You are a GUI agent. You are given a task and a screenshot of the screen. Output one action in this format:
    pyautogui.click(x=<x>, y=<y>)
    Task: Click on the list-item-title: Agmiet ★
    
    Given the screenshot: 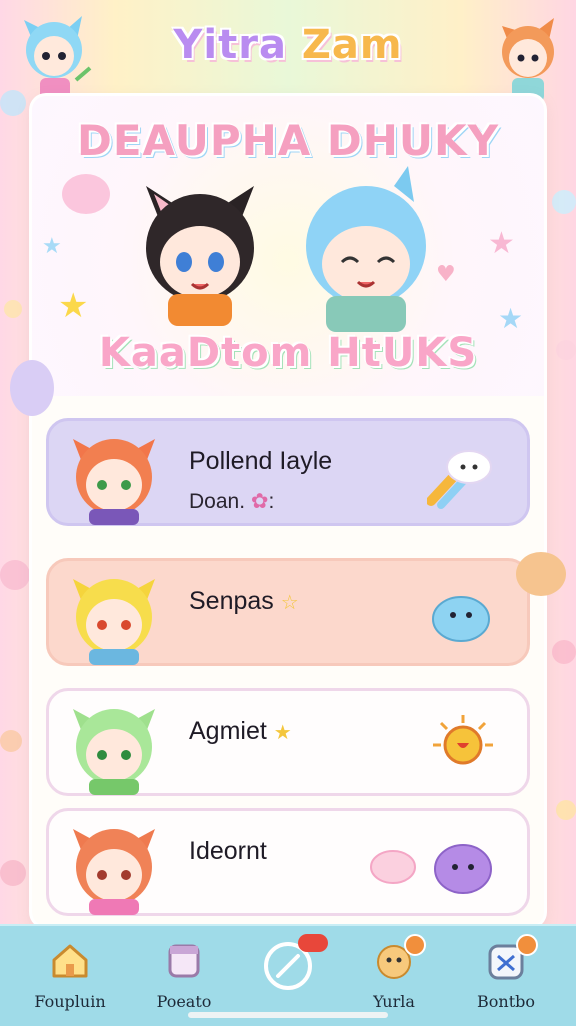 What is the action you would take?
    pyautogui.click(x=240, y=731)
    